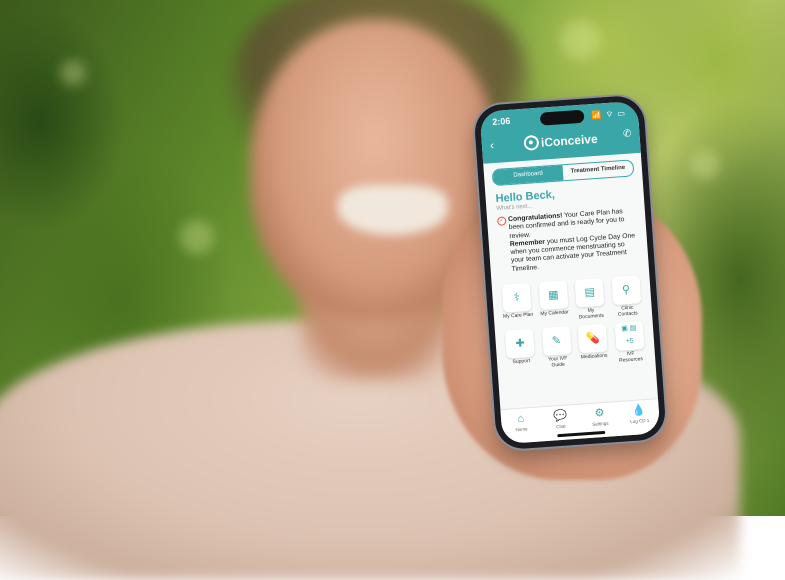 The width and height of the screenshot is (785, 580). I want to click on calendar-icon: ▦, so click(553, 295).